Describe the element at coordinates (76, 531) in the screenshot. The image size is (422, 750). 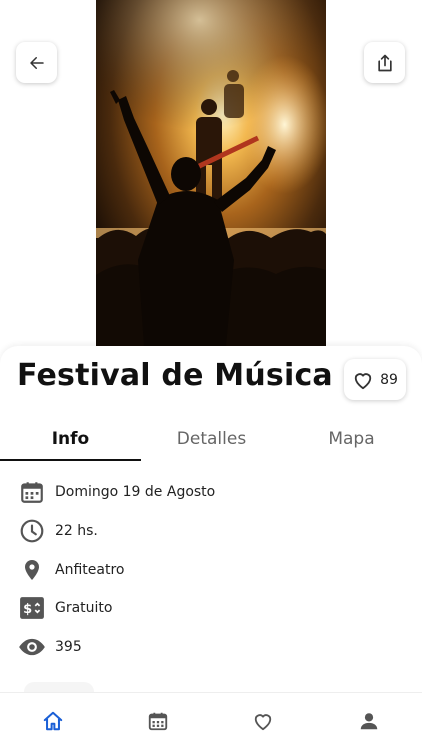
I see `event-time: 22 hs.` at that location.